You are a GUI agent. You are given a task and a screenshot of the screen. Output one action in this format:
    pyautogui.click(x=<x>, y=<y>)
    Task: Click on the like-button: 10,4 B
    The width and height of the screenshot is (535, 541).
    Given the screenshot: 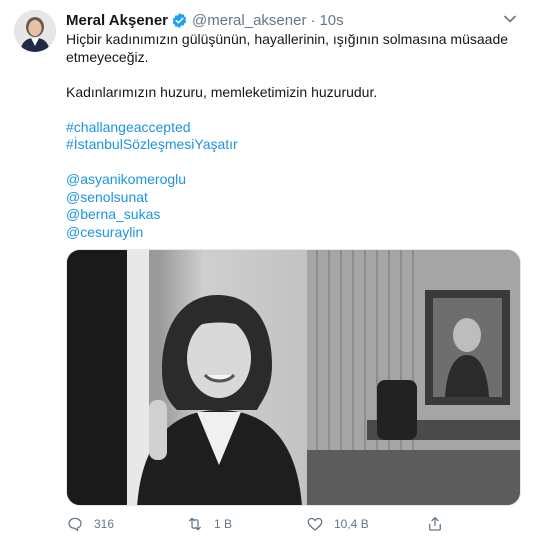 What is the action you would take?
    pyautogui.click(x=337, y=524)
    